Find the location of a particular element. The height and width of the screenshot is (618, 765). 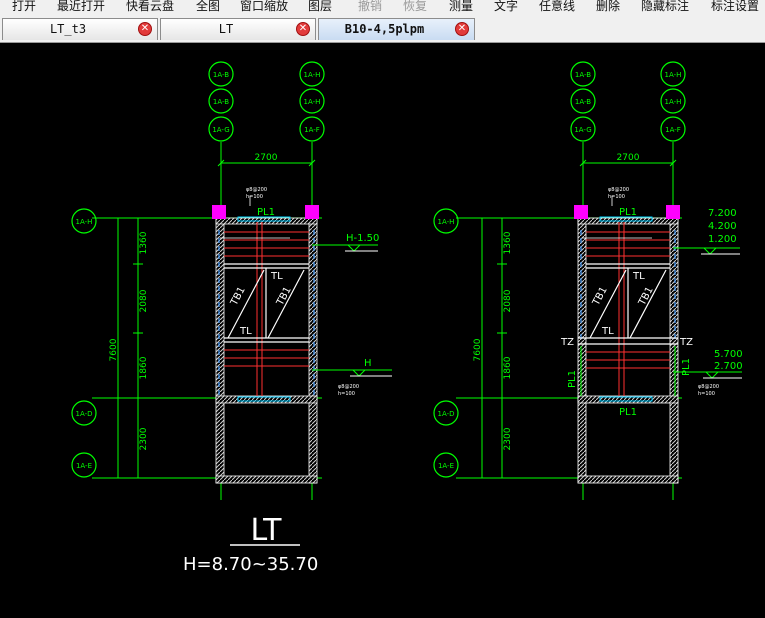

drawing-subtitle: H=8.70~35.70 is located at coordinates (250, 564).